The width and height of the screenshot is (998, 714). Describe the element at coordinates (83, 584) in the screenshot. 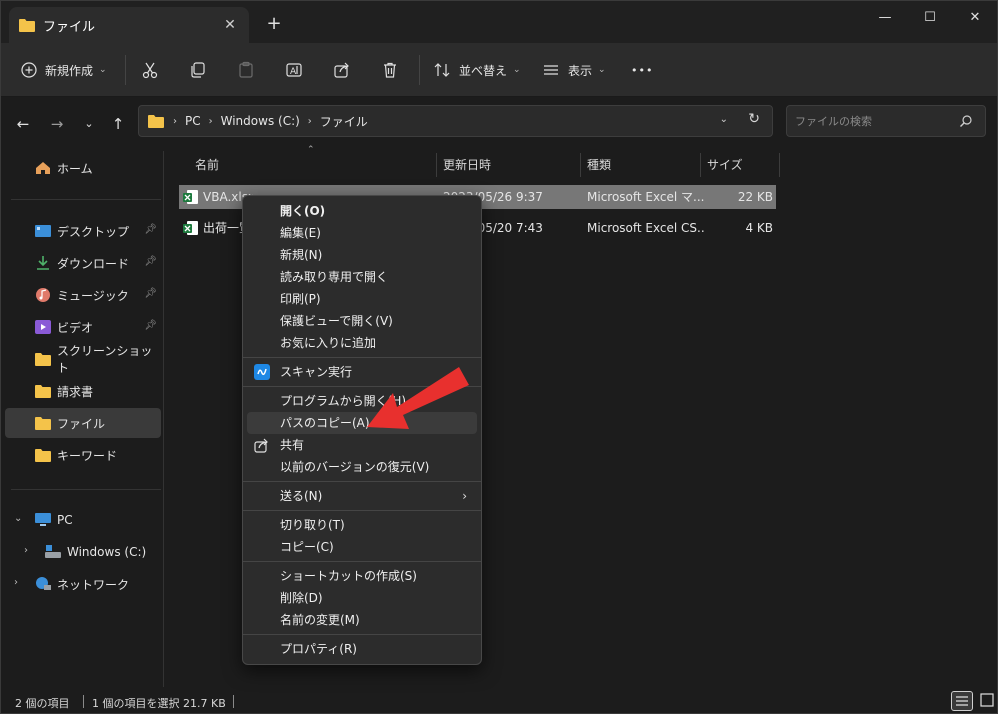

I see `sidebar-item-network: ネットワーク` at that location.